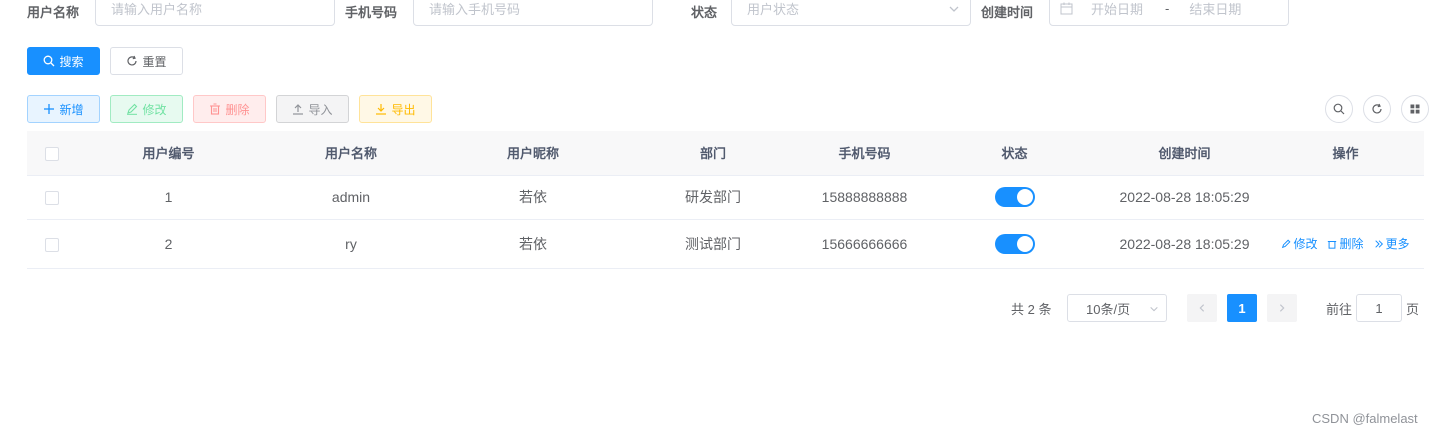 The height and width of the screenshot is (435, 1444). Describe the element at coordinates (71, 61) in the screenshot. I see `search-button-label: 搜索` at that location.